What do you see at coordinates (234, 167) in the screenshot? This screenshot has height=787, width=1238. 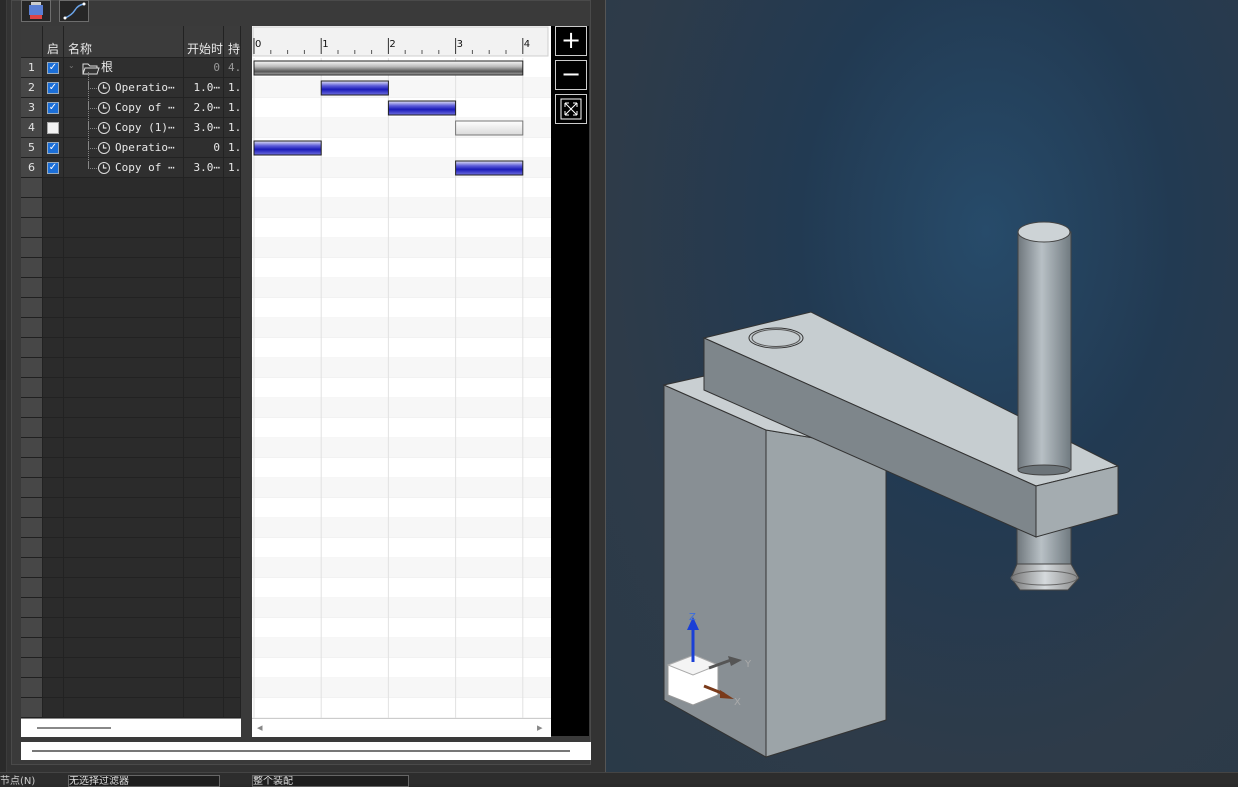 I see `task-duration: 1.` at bounding box center [234, 167].